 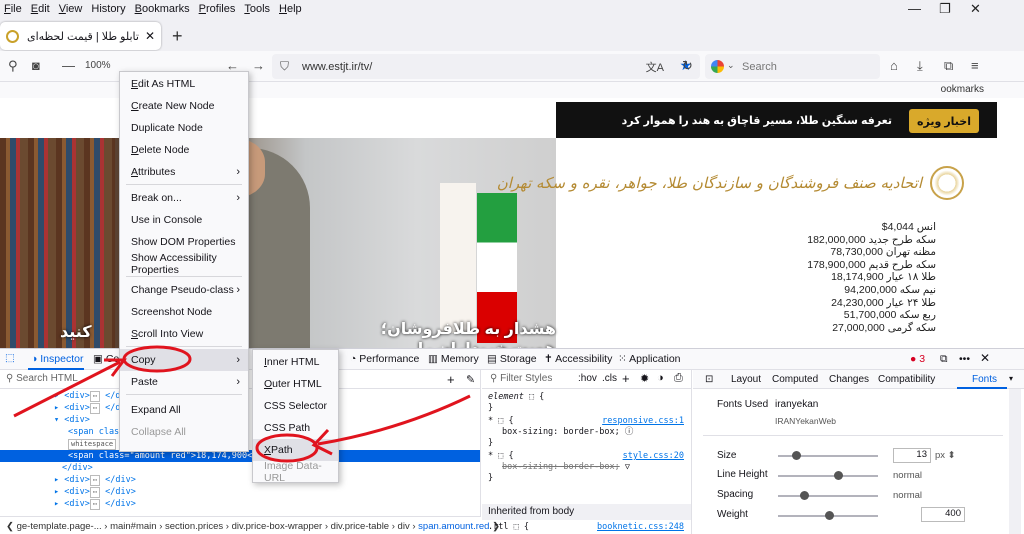 What do you see at coordinates (384, 359) in the screenshot?
I see `tab-performance: ◔ Performance` at bounding box center [384, 359].